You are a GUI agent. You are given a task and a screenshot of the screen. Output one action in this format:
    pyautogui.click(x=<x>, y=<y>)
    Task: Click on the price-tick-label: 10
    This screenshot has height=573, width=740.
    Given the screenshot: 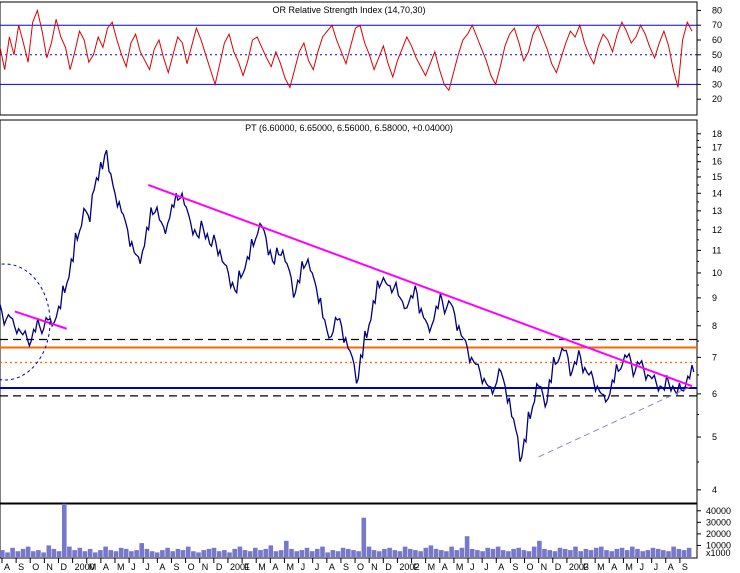 What is the action you would take?
    pyautogui.click(x=717, y=273)
    